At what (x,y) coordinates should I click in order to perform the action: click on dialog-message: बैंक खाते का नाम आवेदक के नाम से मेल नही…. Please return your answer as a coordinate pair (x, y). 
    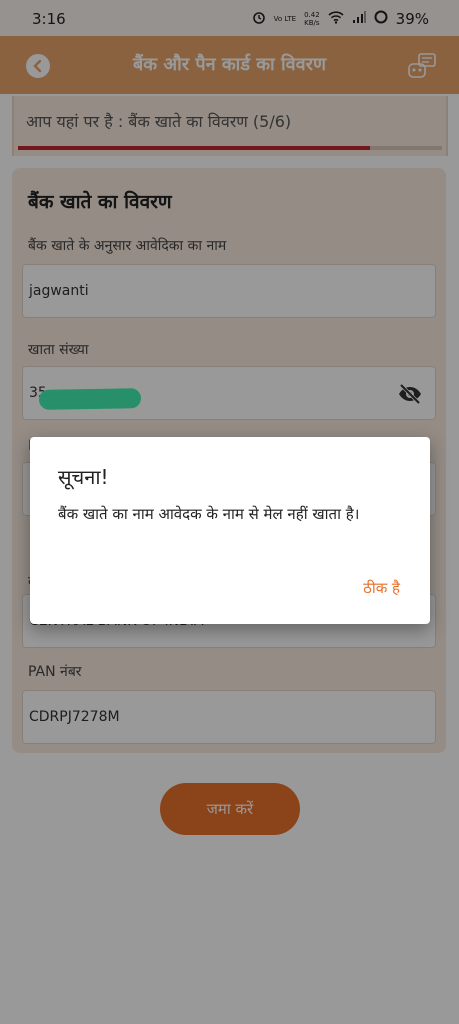
    Looking at the image, I should click on (209, 514).